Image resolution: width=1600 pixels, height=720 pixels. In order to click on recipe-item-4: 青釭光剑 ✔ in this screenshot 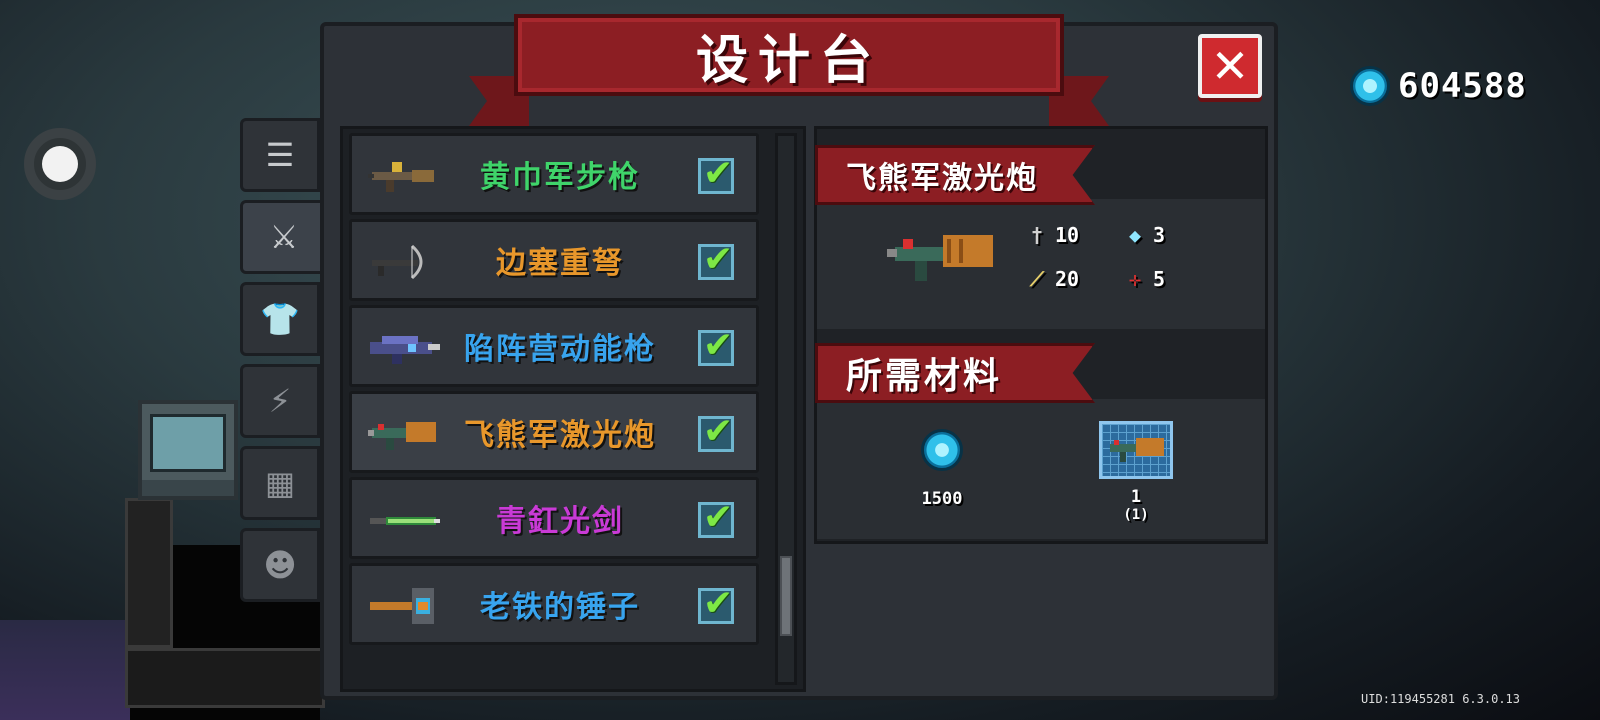, I will do `click(554, 518)`.